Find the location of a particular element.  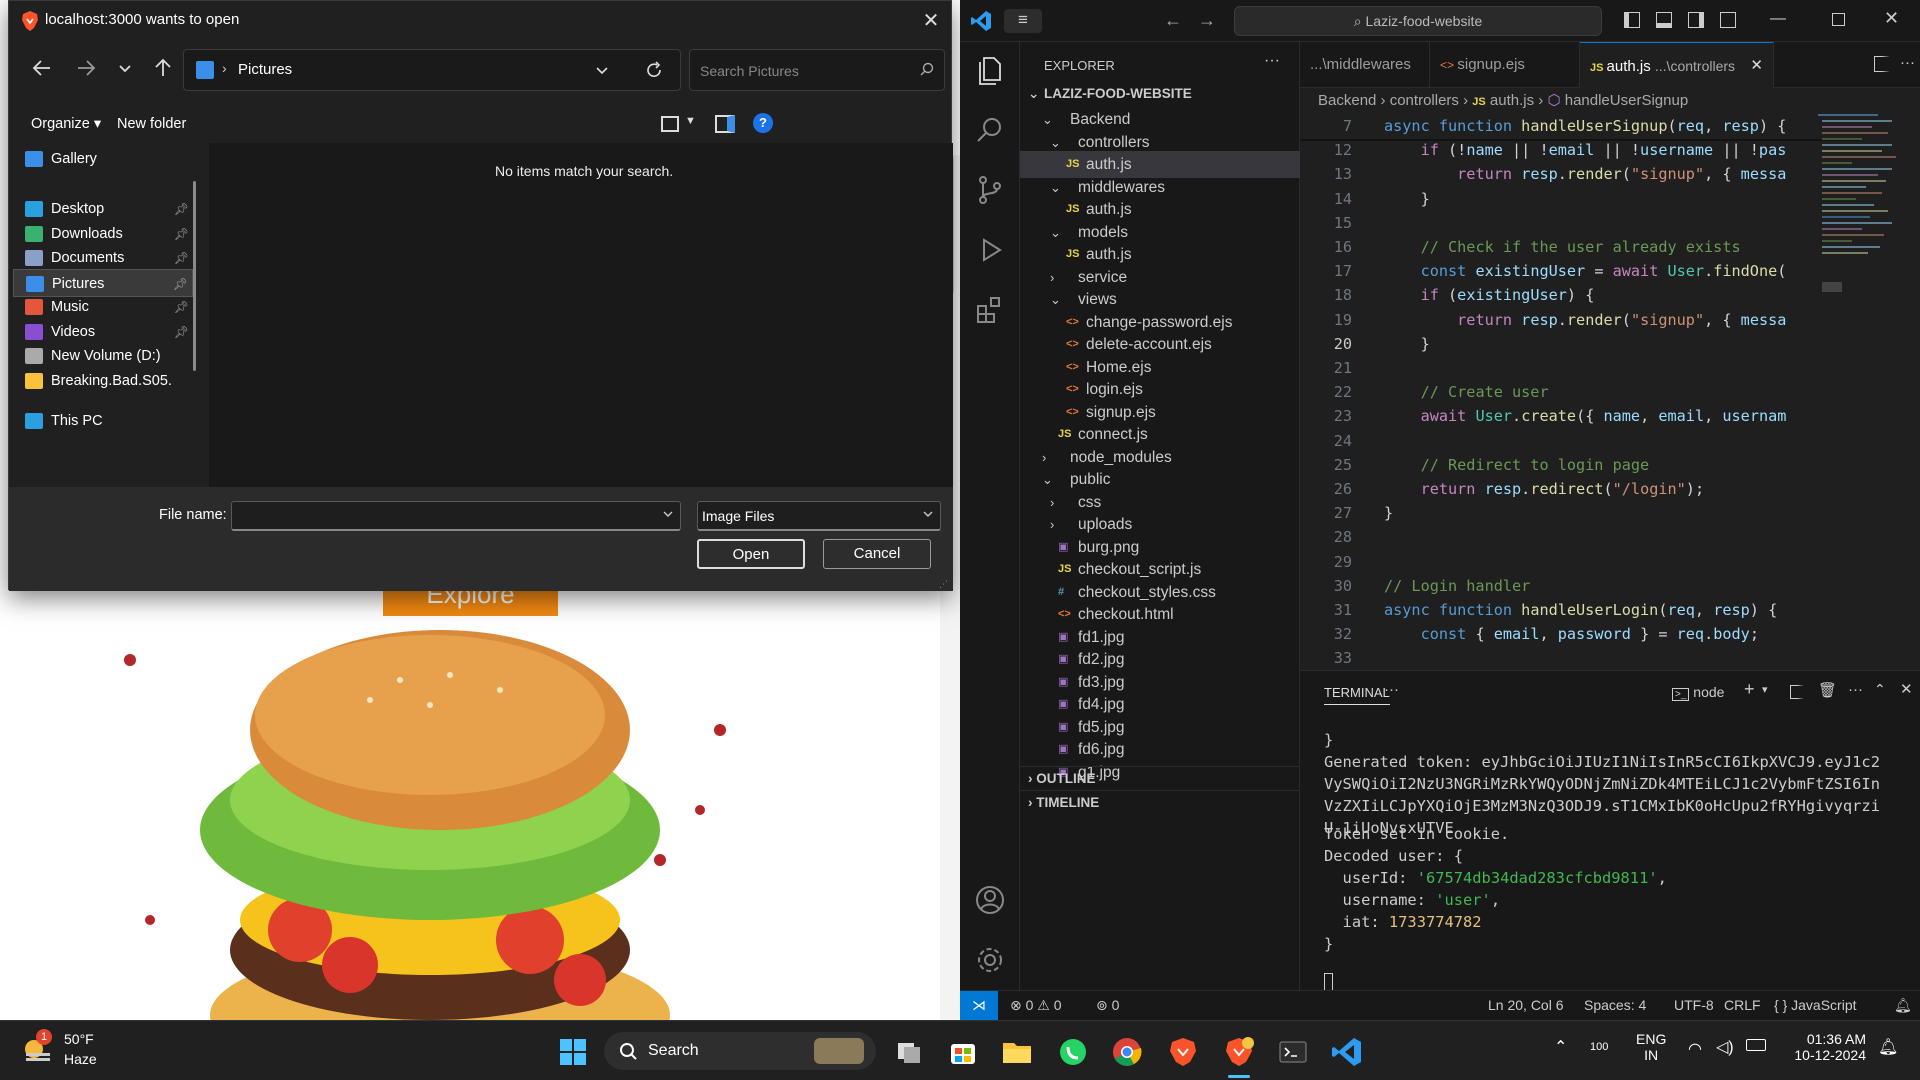

task-view-icon is located at coordinates (909, 1052).